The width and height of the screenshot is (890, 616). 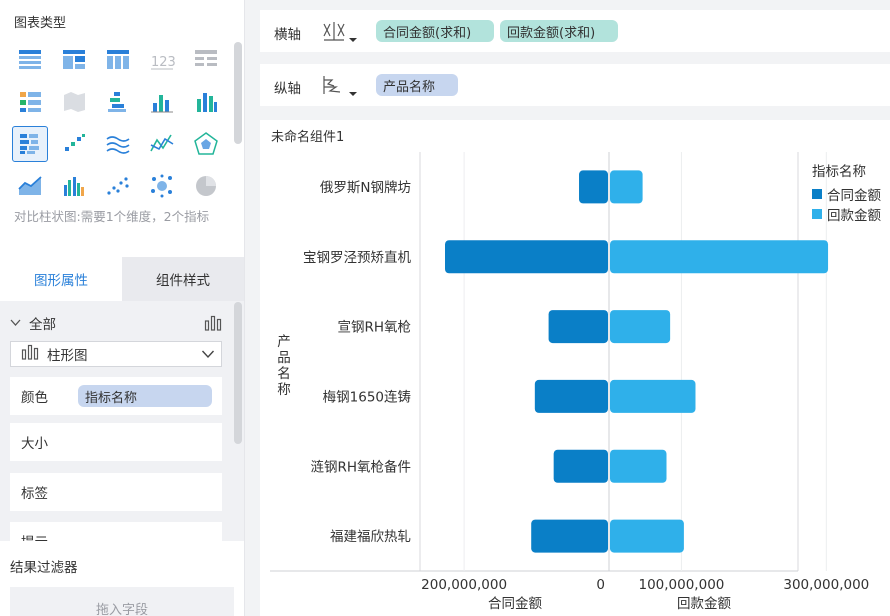 What do you see at coordinates (30, 186) in the screenshot?
I see `area-chart-icon` at bounding box center [30, 186].